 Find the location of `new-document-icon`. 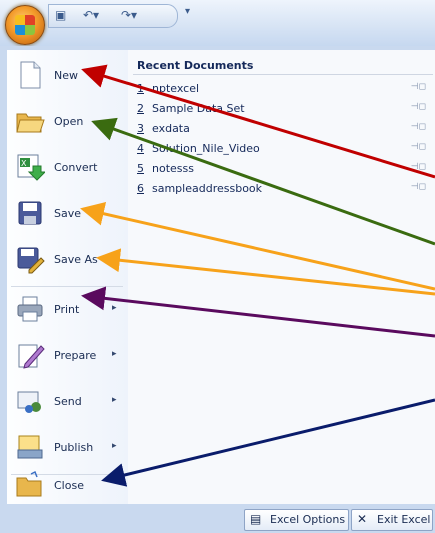

new-document-icon is located at coordinates (30, 75).